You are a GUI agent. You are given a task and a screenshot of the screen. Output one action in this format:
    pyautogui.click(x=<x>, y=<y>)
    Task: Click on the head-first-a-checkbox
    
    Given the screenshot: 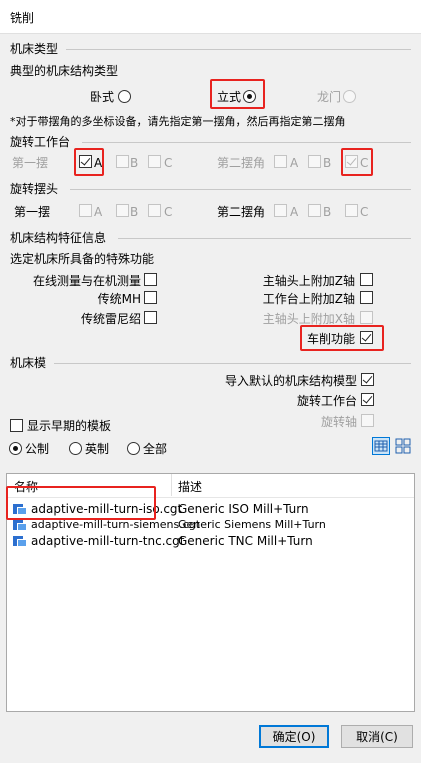 What is the action you would take?
    pyautogui.click(x=85, y=210)
    